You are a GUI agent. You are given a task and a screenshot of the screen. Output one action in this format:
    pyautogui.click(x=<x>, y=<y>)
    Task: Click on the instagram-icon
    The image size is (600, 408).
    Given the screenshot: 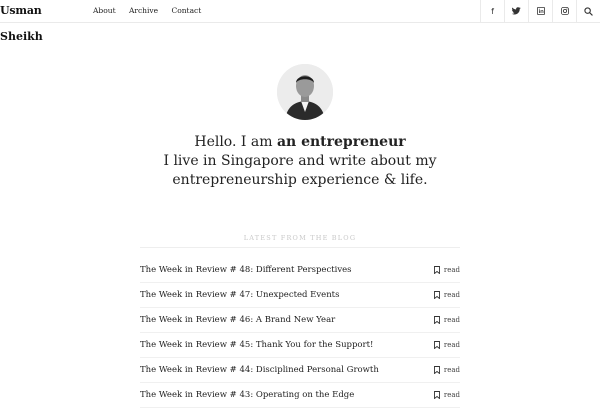 What is the action you would take?
    pyautogui.click(x=564, y=11)
    